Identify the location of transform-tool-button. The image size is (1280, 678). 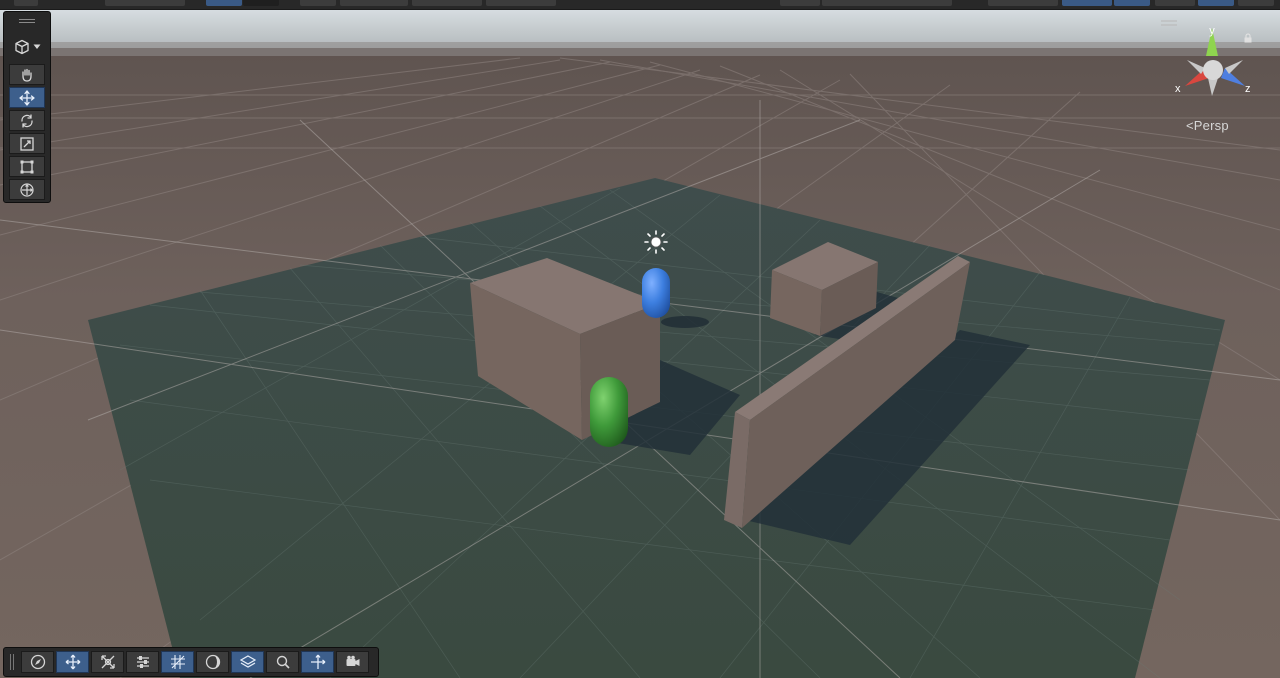
(27, 189).